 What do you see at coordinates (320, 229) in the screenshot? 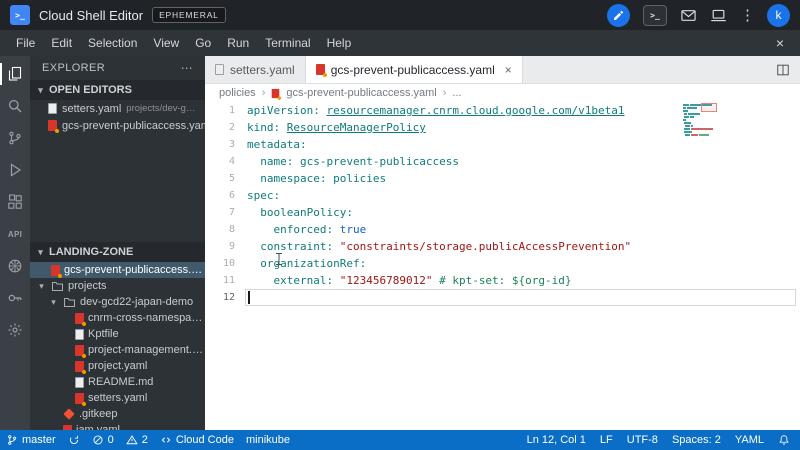
I see `code-text: enforced: true` at bounding box center [320, 229].